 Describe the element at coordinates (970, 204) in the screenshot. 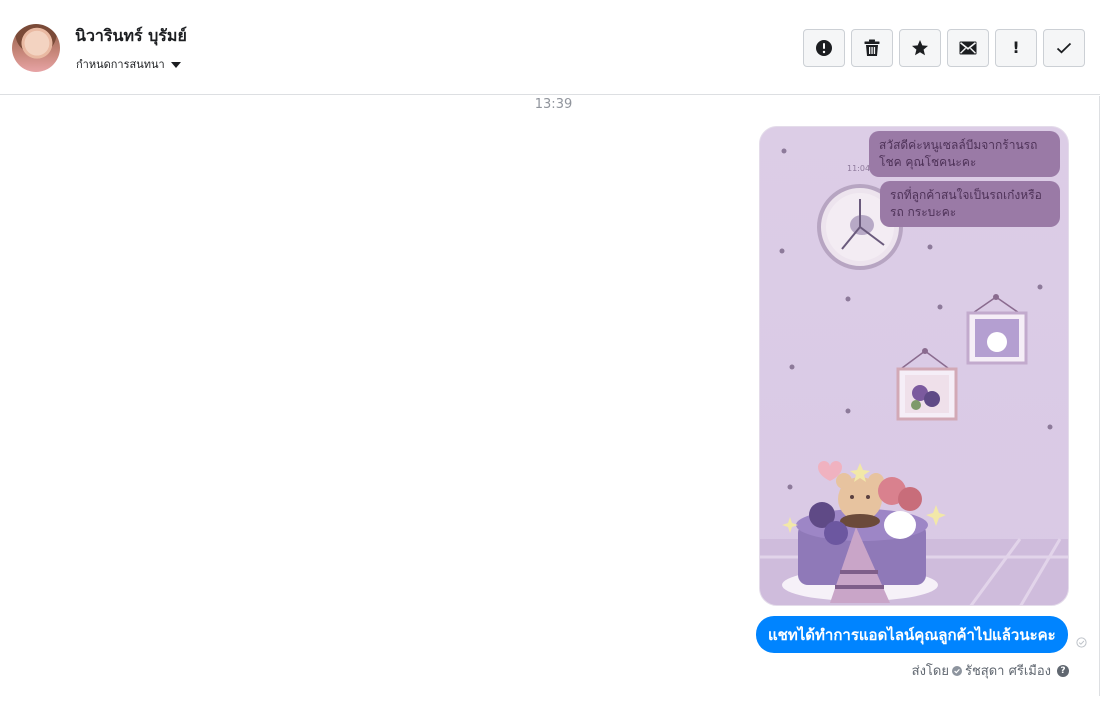

I see `image-inner-bubble: รถที่ลูกค้าสนใจเป็นรถเก๋งหรือรถ กระบะคะ` at that location.